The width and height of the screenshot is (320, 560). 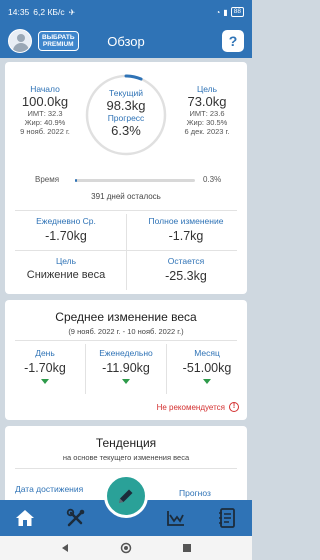 I want to click on week-change-label: Еженедельно, so click(x=126, y=353).